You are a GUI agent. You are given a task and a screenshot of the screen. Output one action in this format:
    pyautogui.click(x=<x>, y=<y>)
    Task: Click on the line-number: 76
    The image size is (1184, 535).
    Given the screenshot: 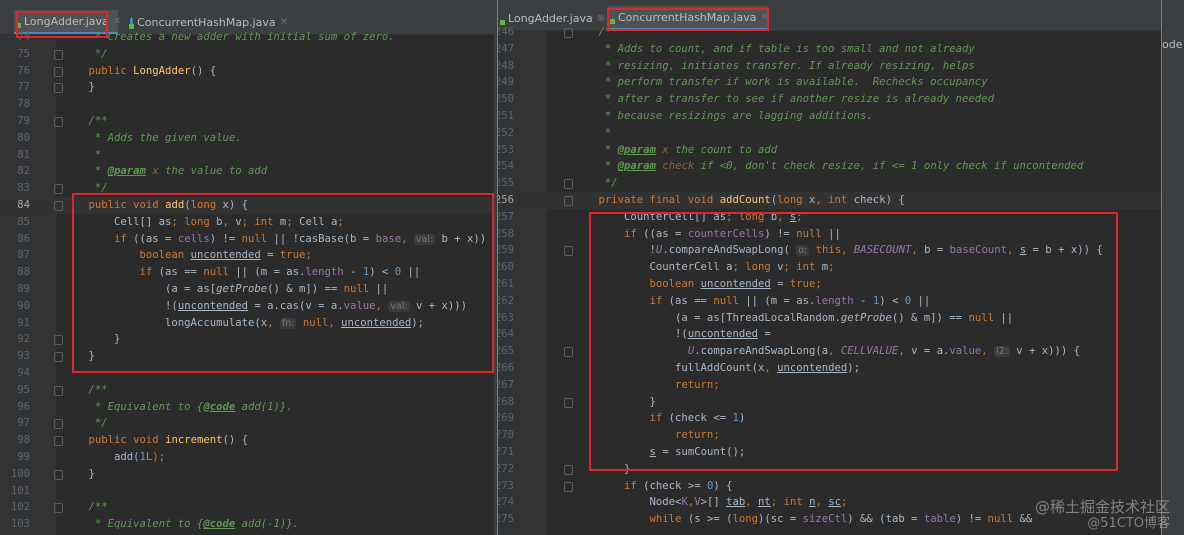 What is the action you would take?
    pyautogui.click(x=15, y=71)
    